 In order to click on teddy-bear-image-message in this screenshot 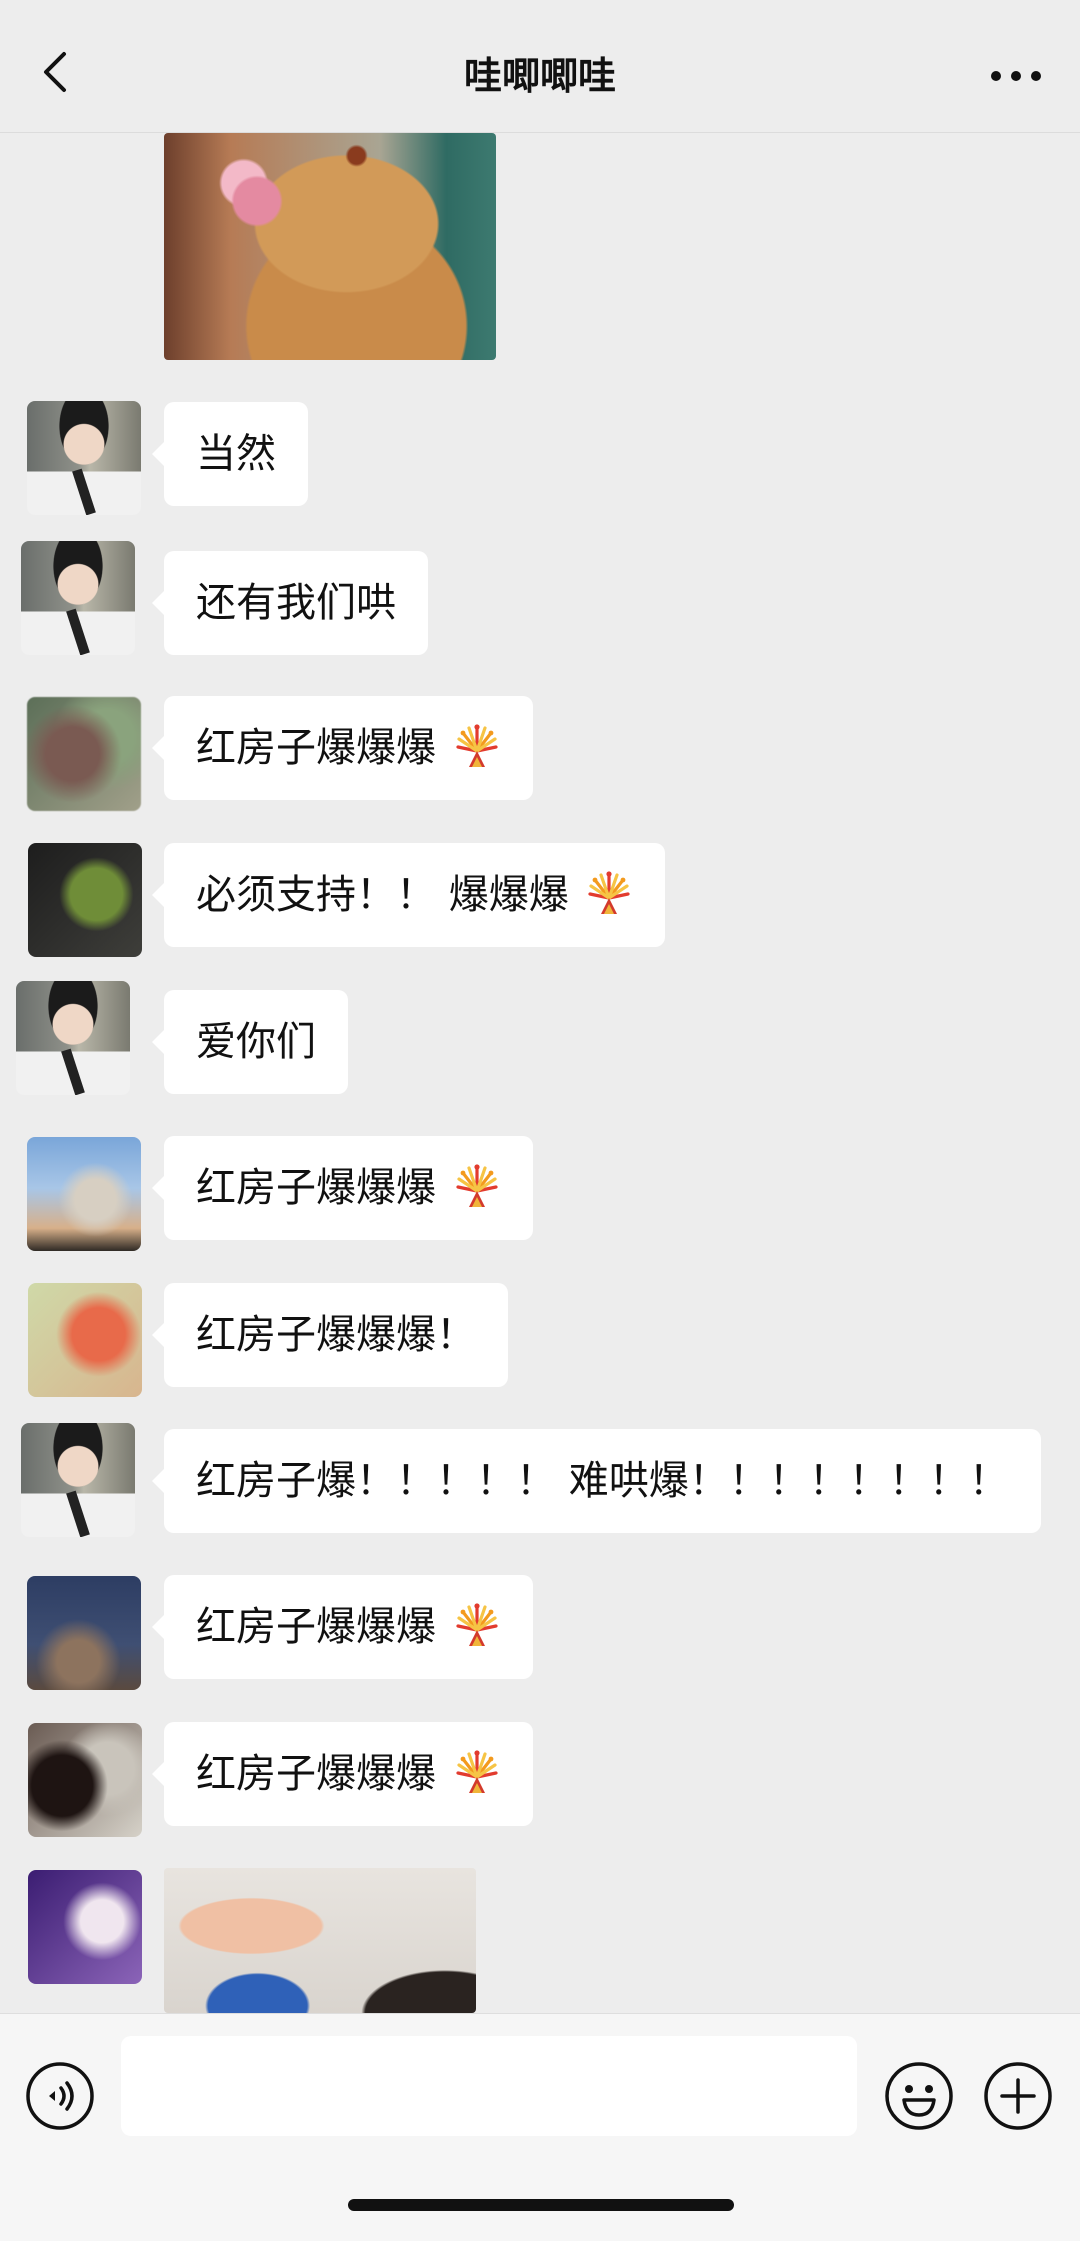, I will do `click(330, 246)`.